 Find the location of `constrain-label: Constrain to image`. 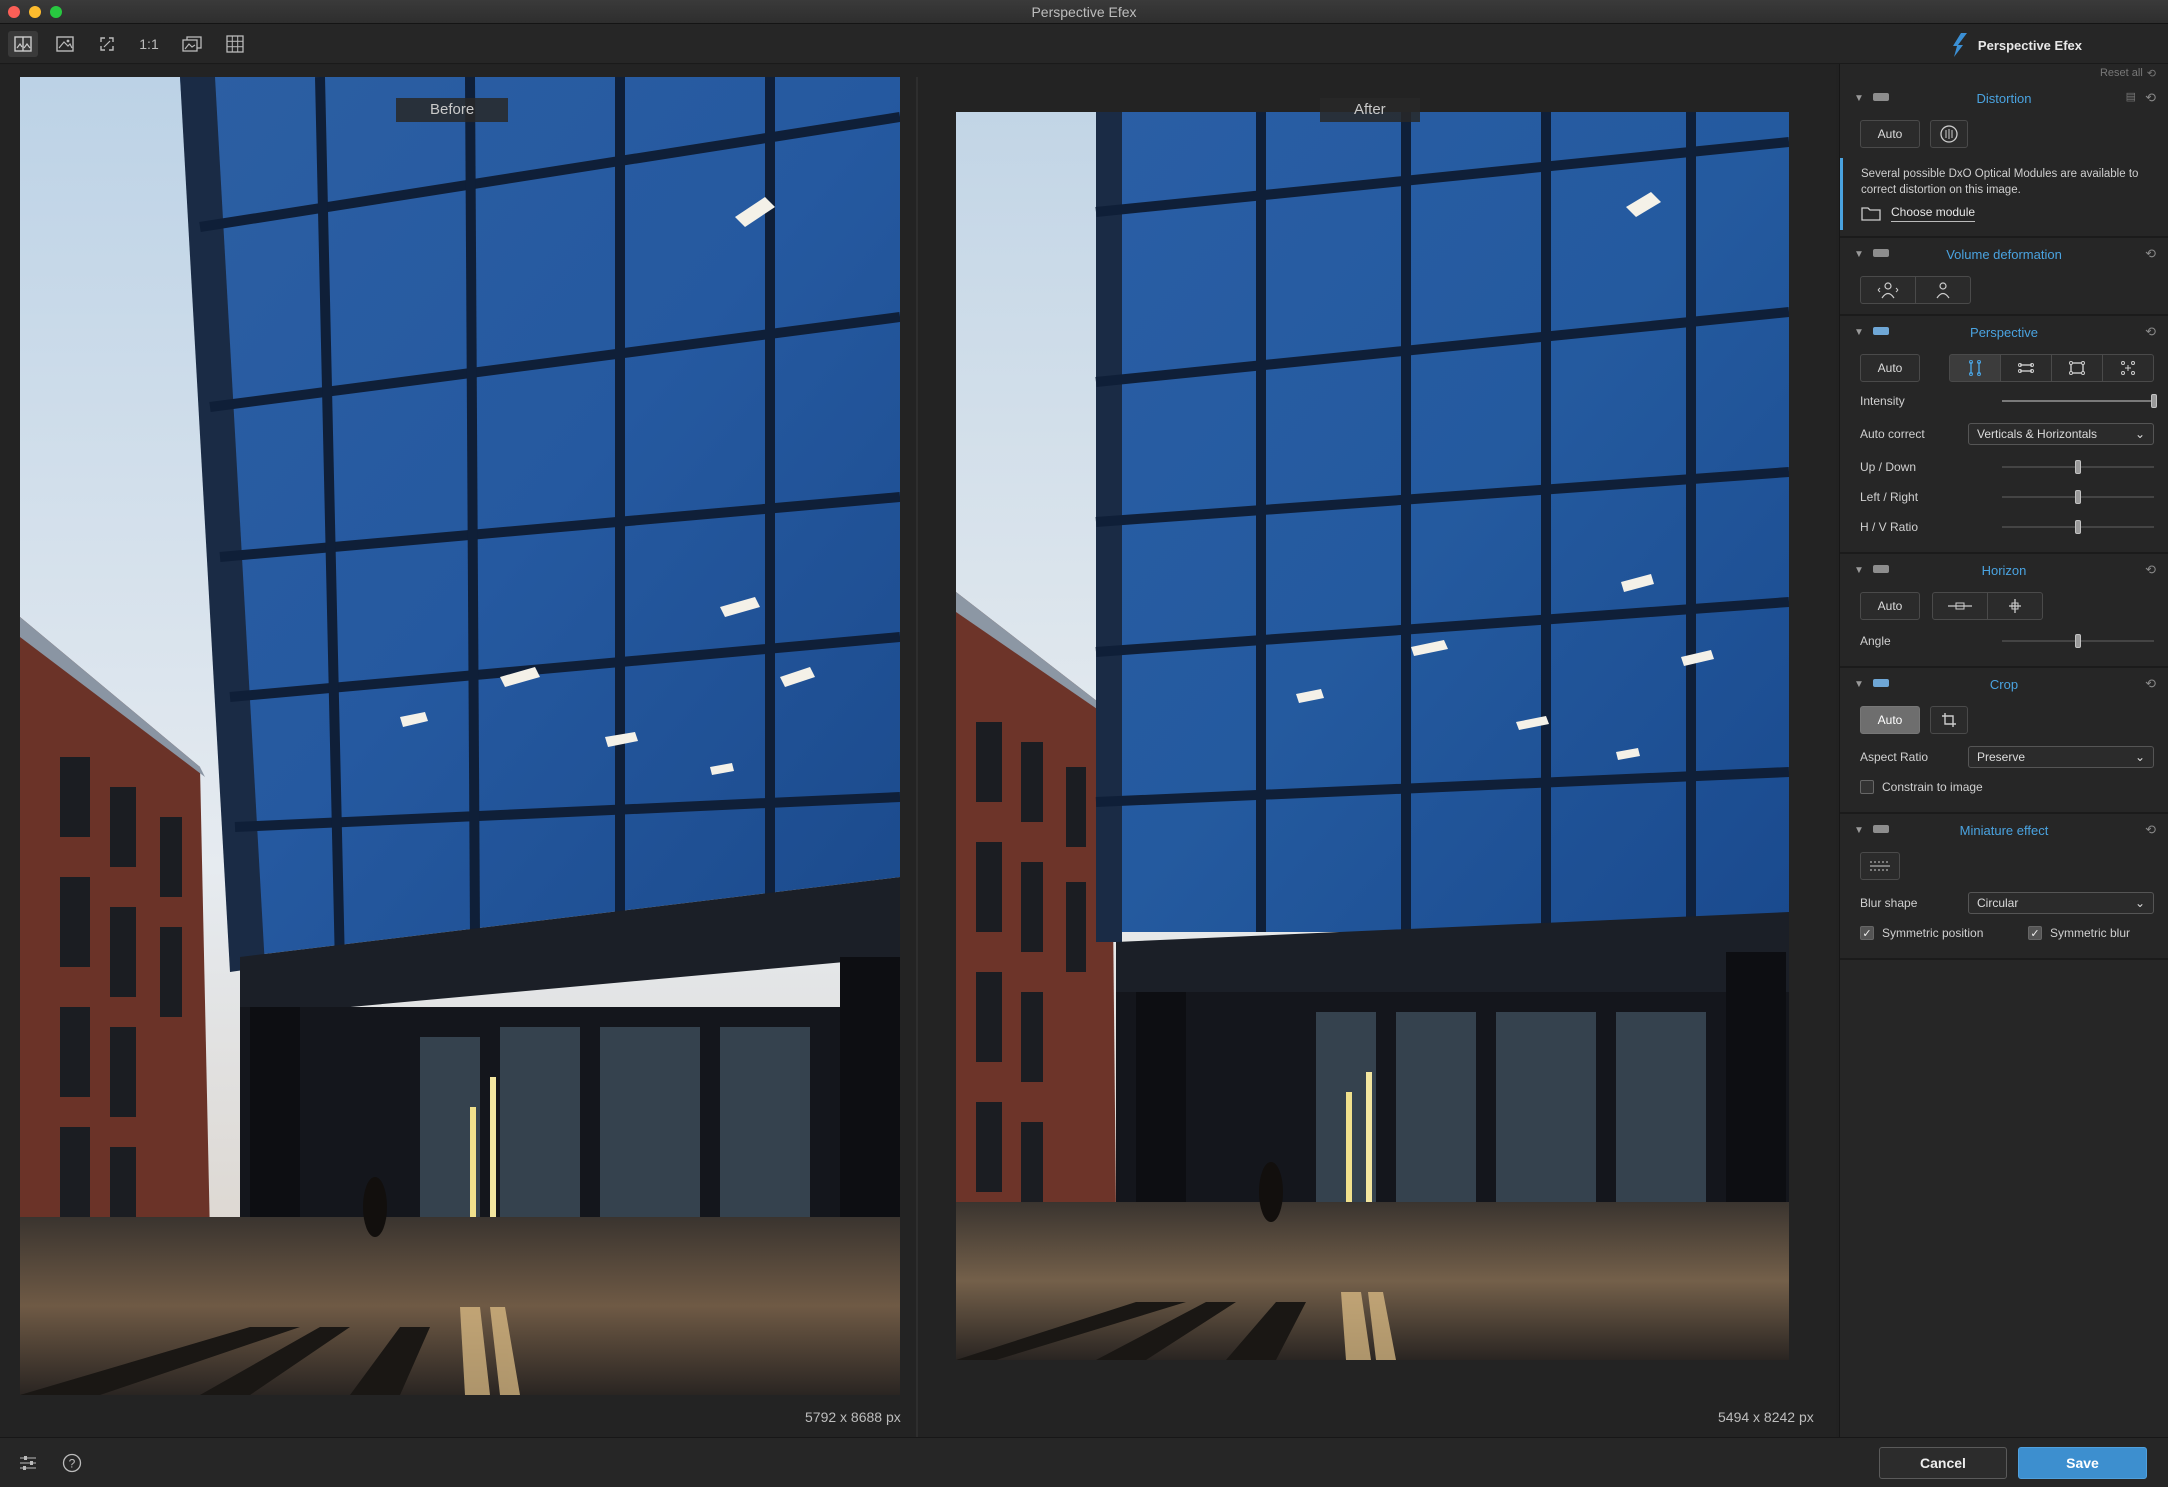

constrain-label: Constrain to image is located at coordinates (1932, 787).